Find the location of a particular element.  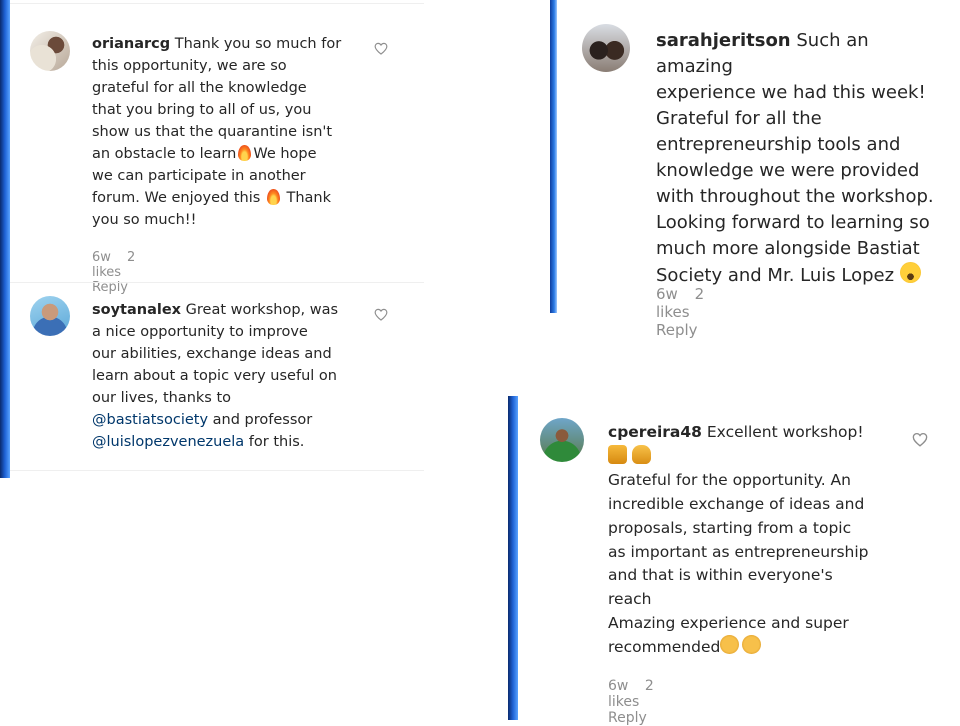

comment-line: with throughout the workshop. is located at coordinates (795, 196).